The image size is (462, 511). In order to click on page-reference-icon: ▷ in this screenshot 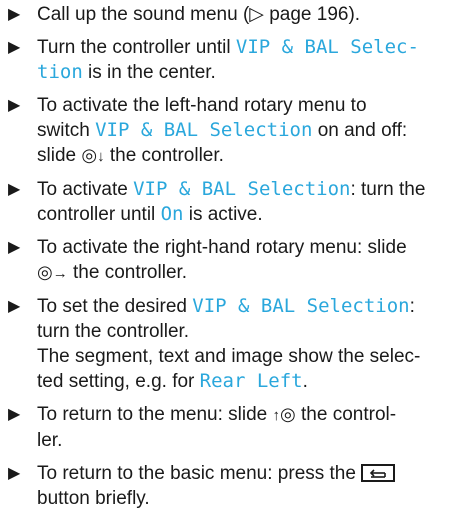, I will do `click(256, 14)`.